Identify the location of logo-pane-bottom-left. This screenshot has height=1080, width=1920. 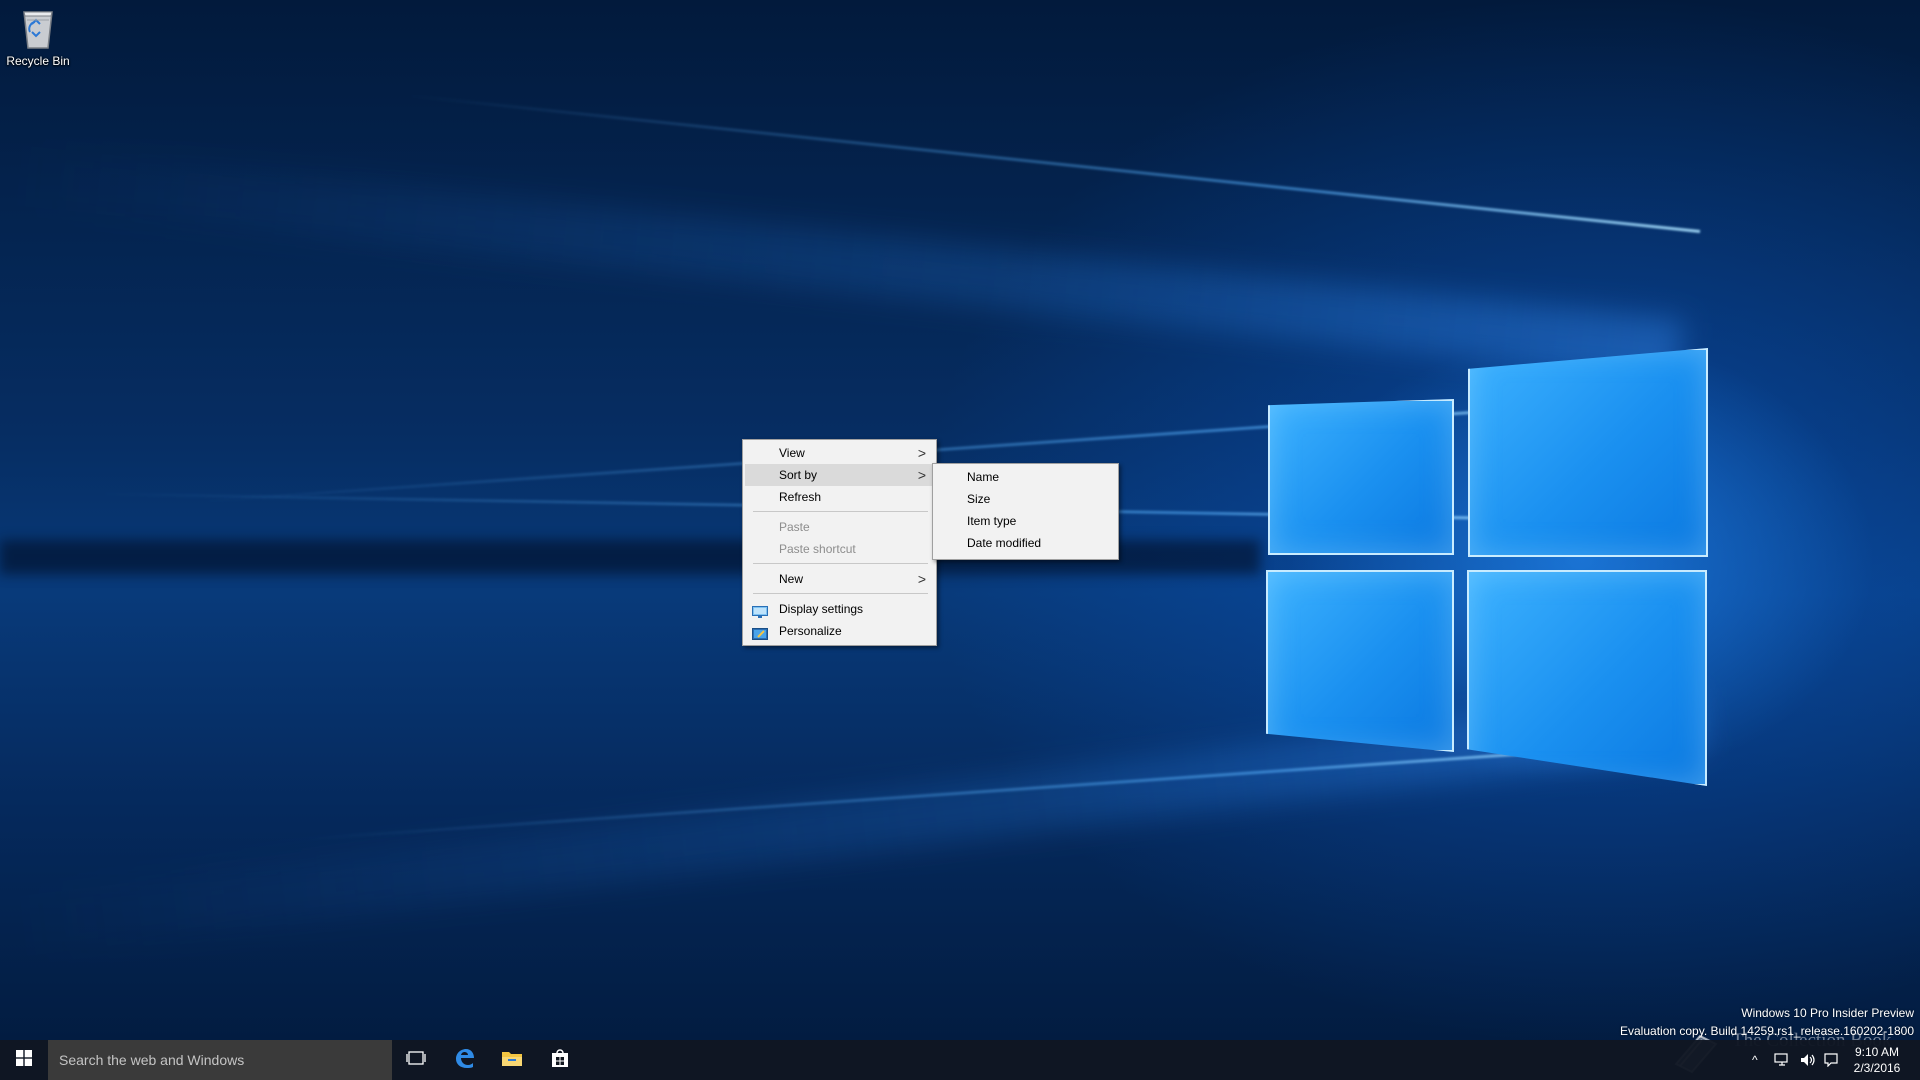
(1360, 661).